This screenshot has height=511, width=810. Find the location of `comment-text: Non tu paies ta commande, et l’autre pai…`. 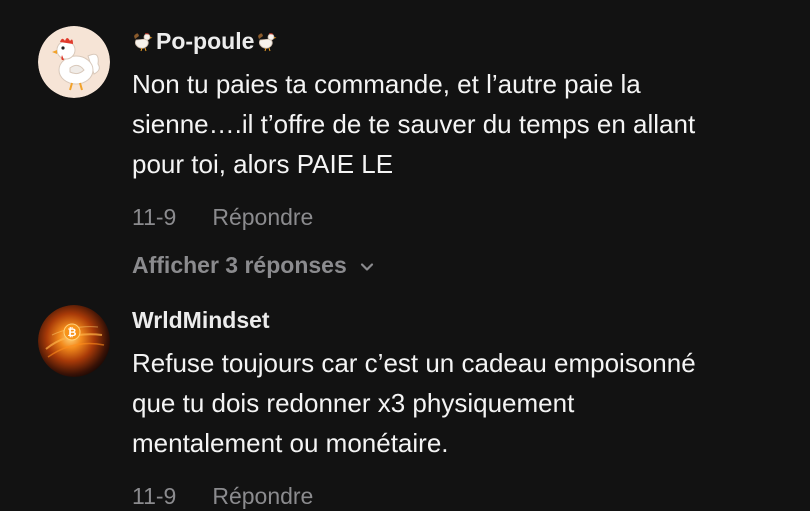

comment-text: Non tu paies ta commande, et l’autre pai… is located at coordinates (414, 124).